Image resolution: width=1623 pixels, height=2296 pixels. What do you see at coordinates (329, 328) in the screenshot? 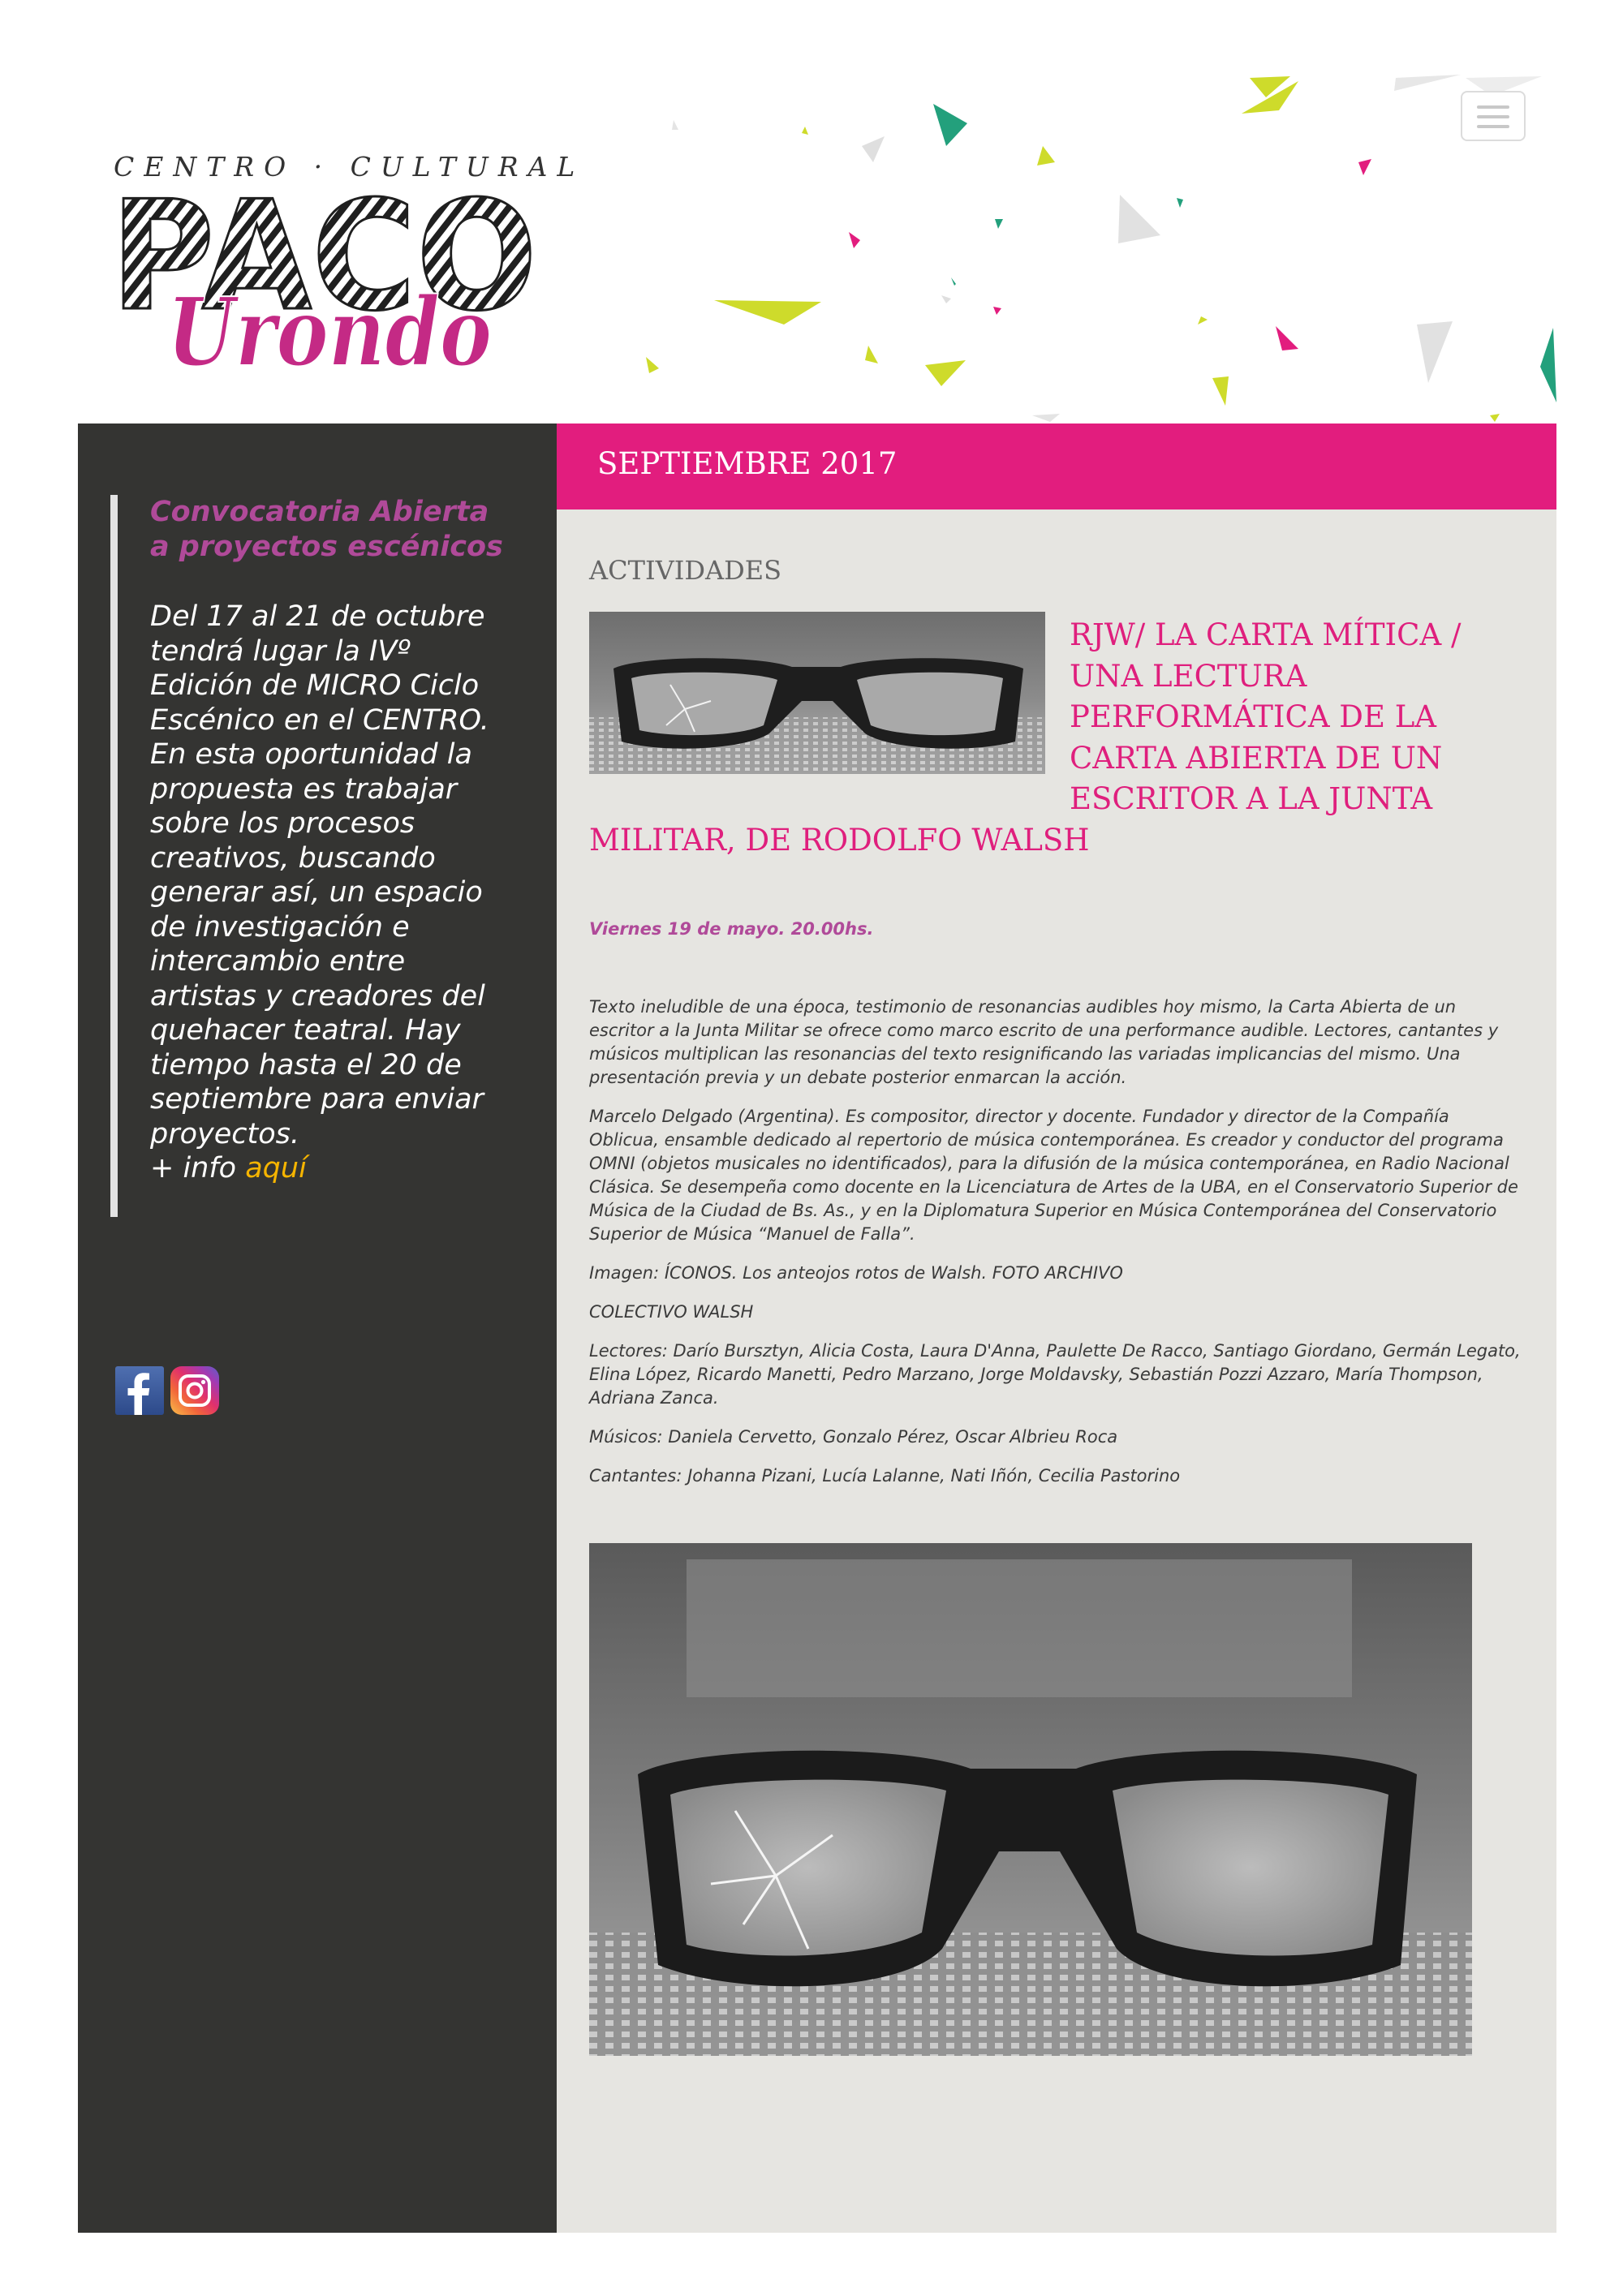
I see `svg-text: Urondo` at bounding box center [329, 328].